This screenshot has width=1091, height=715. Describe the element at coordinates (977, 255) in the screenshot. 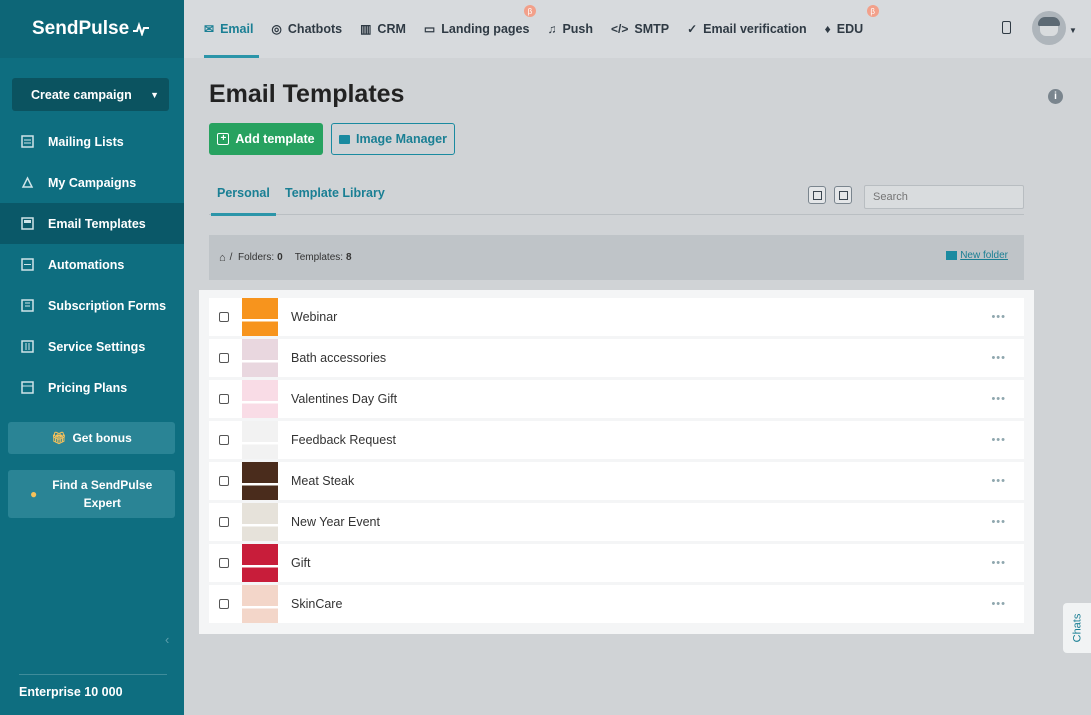

I see `new-folder-link: New folder` at that location.